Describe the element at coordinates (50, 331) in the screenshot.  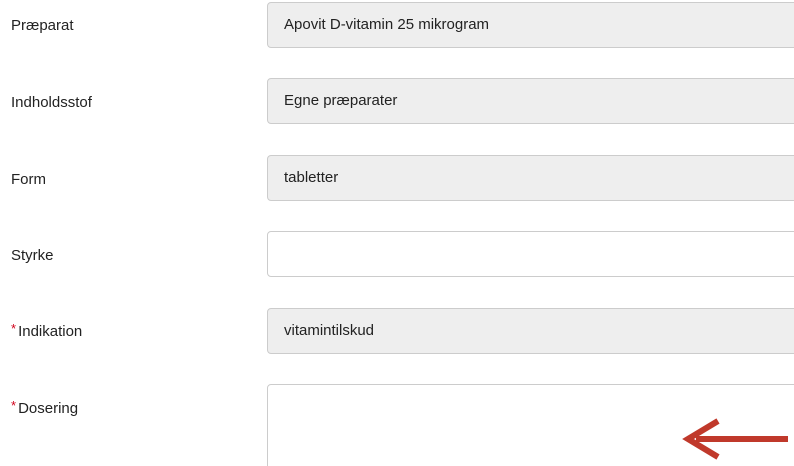
I see `label-indikation-text: Indikation` at that location.